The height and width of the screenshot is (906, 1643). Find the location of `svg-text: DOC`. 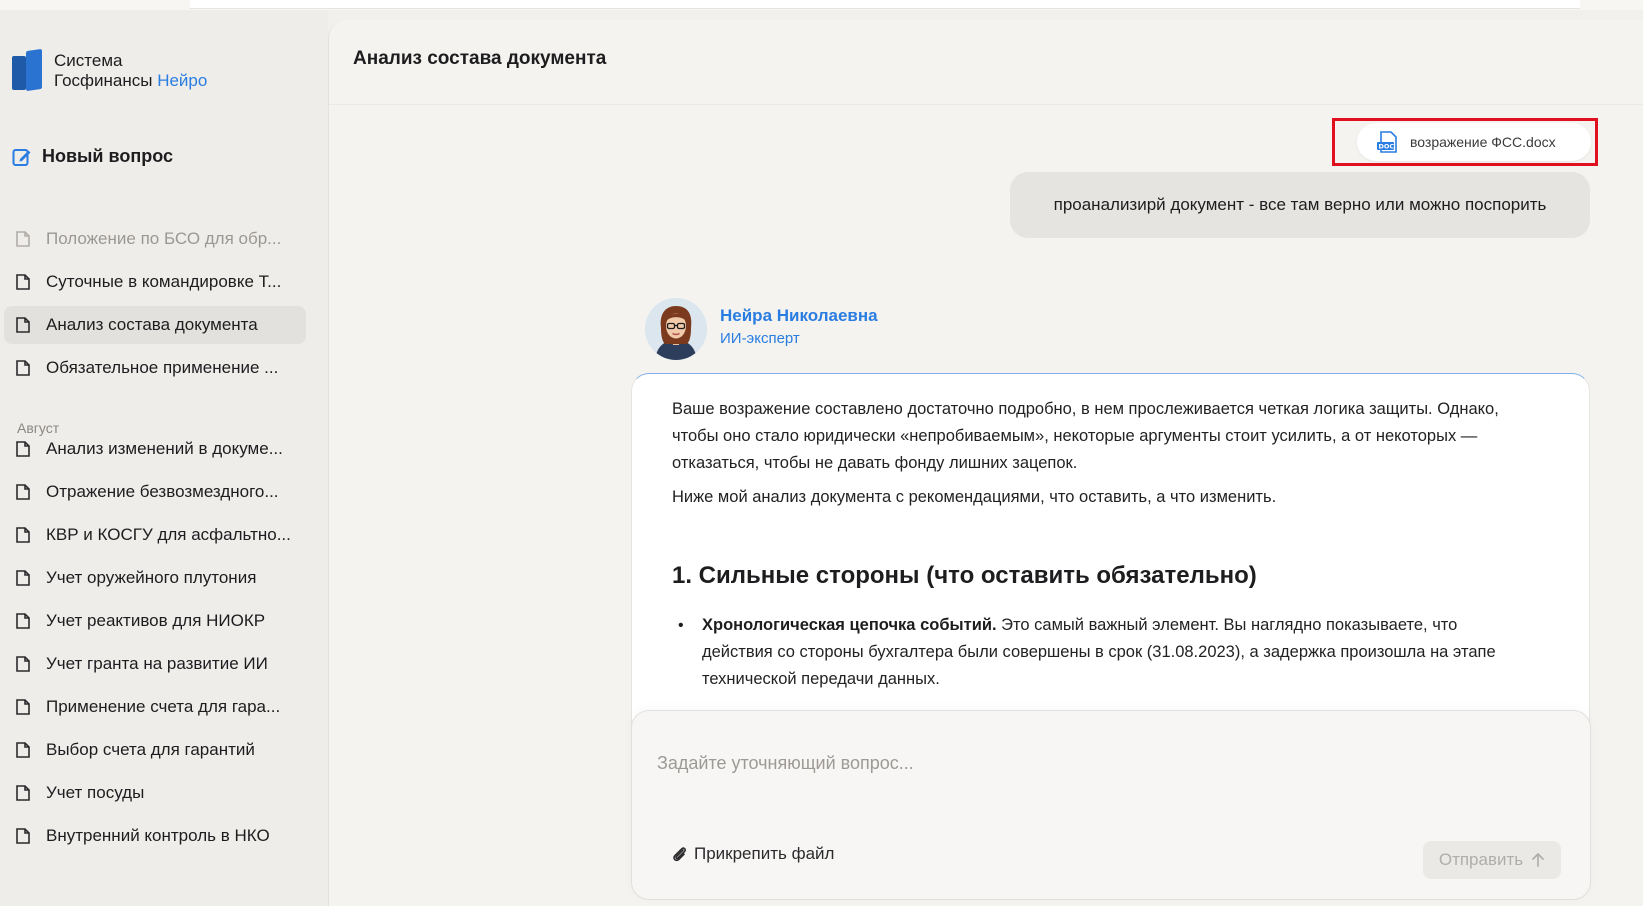

svg-text: DOC is located at coordinates (1387, 147).